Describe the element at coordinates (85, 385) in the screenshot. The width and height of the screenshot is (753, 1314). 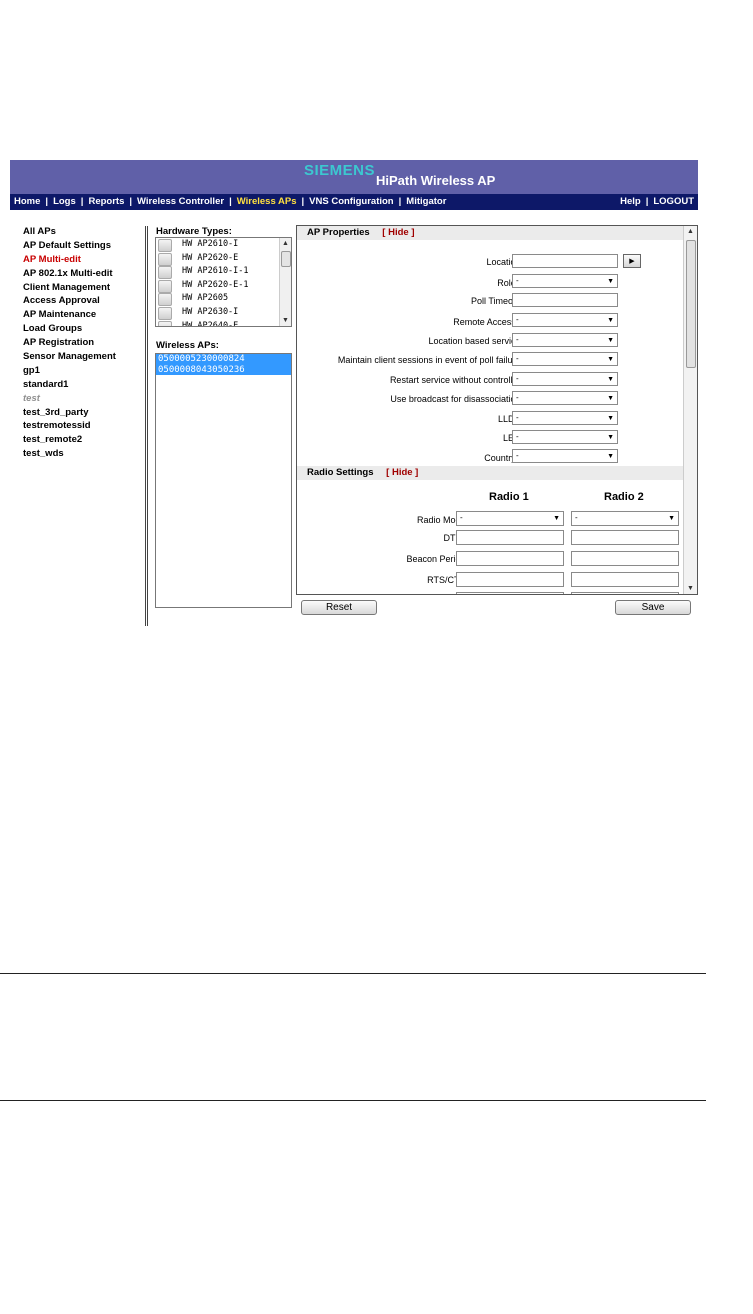
I see `sidebar-item-standard1: standard1` at that location.